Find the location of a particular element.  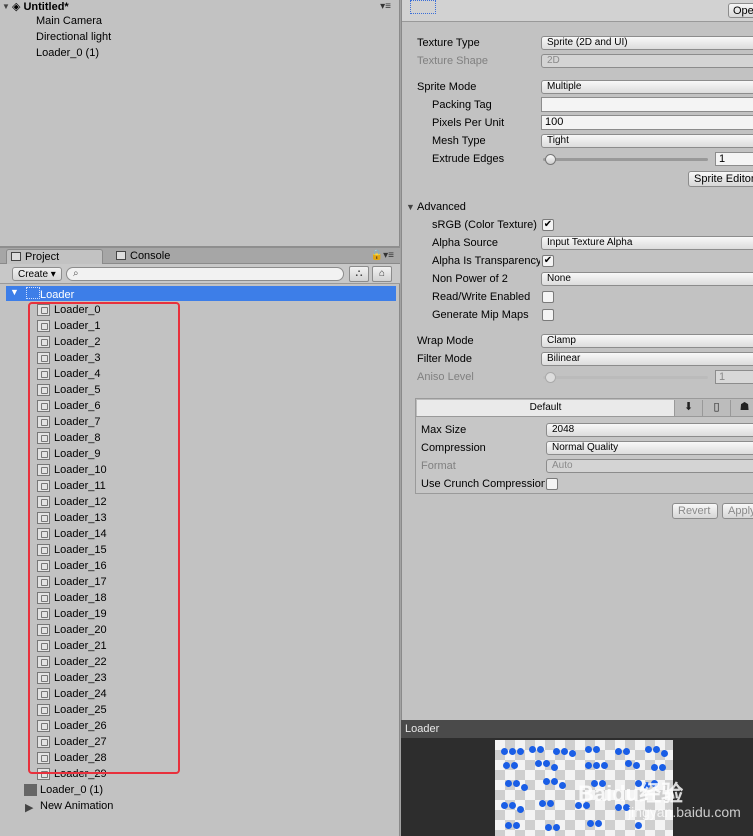

sprite-item: Loader_21 is located at coordinates (71, 646).